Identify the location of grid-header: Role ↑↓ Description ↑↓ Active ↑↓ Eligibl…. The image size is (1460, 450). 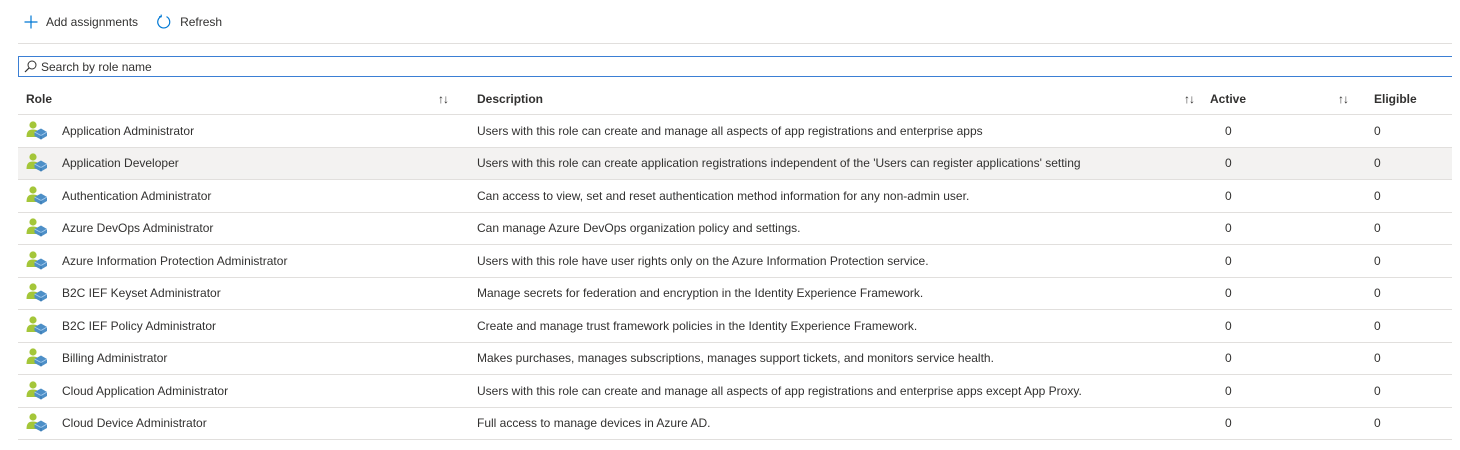
(735, 99).